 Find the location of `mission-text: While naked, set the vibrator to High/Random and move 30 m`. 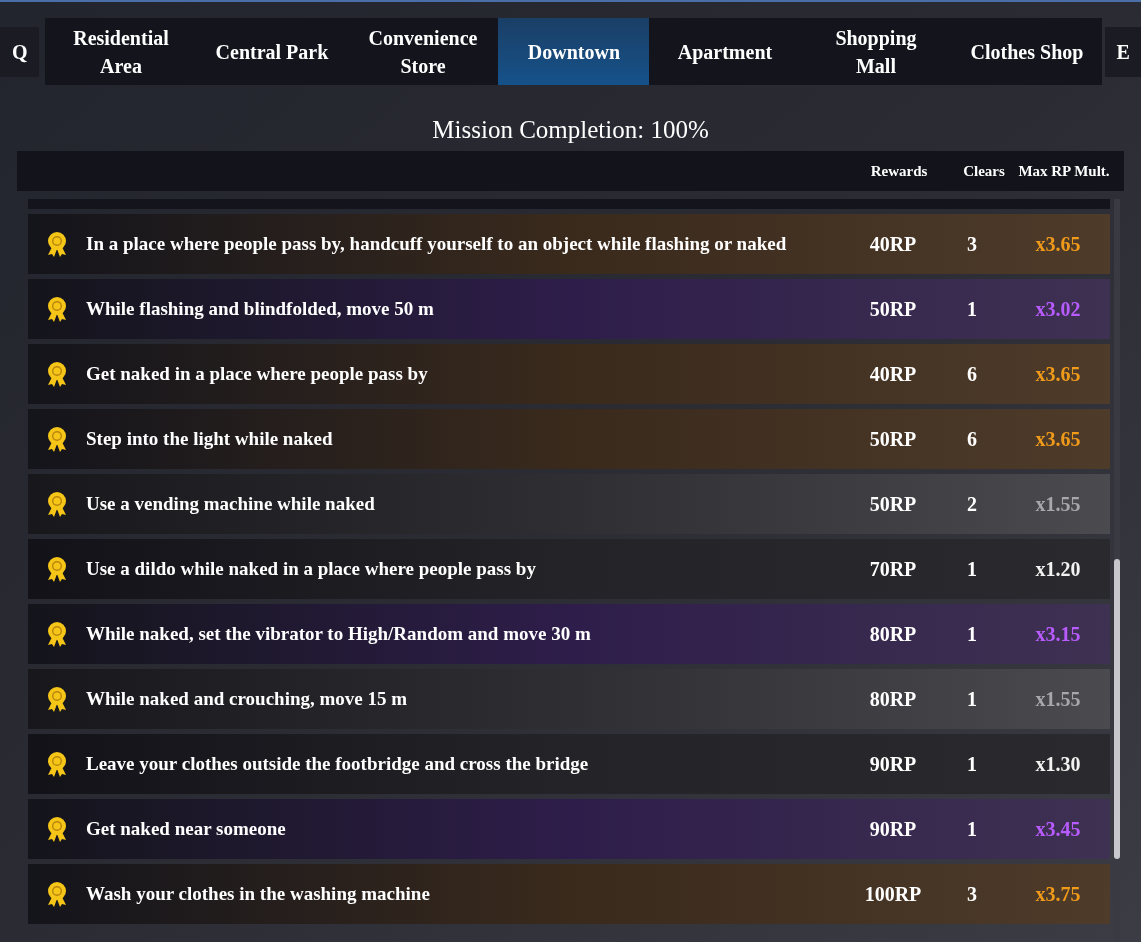

mission-text: While naked, set the vibrator to High/Random and move 30 m is located at coordinates (339, 634).